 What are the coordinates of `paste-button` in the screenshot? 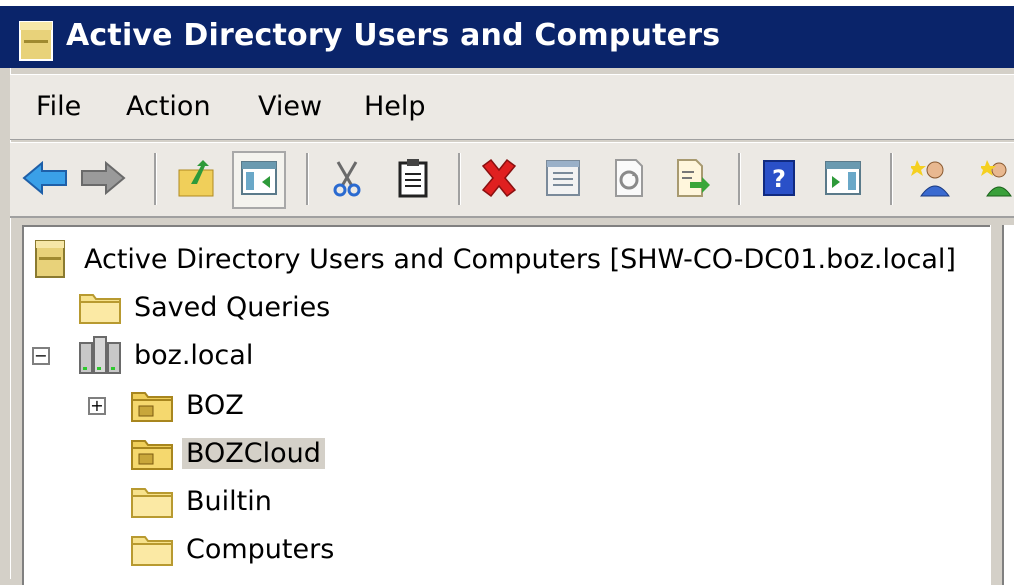 It's located at (413, 180).